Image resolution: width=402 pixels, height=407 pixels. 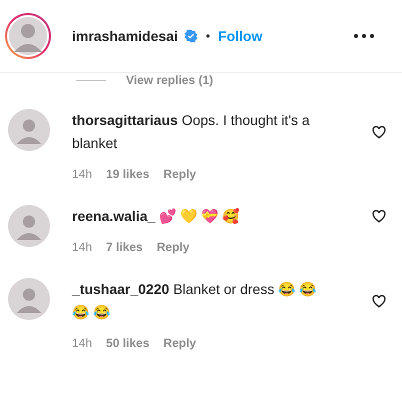 What do you see at coordinates (191, 132) in the screenshot?
I see `comment-text: thorsagittariaus Oops. I thought it's a blanket` at bounding box center [191, 132].